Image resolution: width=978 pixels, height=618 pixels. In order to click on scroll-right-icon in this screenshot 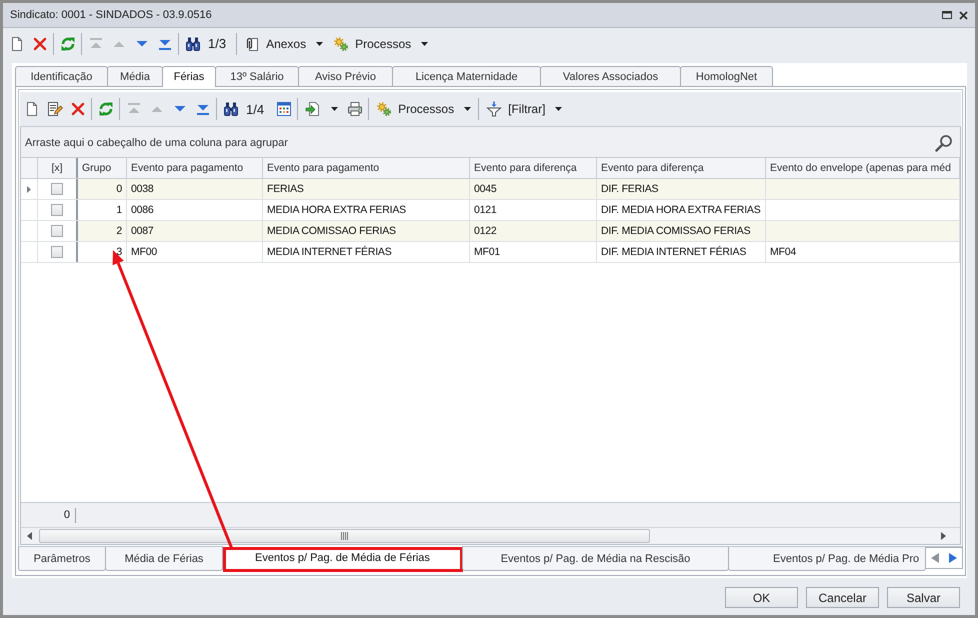, I will do `click(943, 536)`.